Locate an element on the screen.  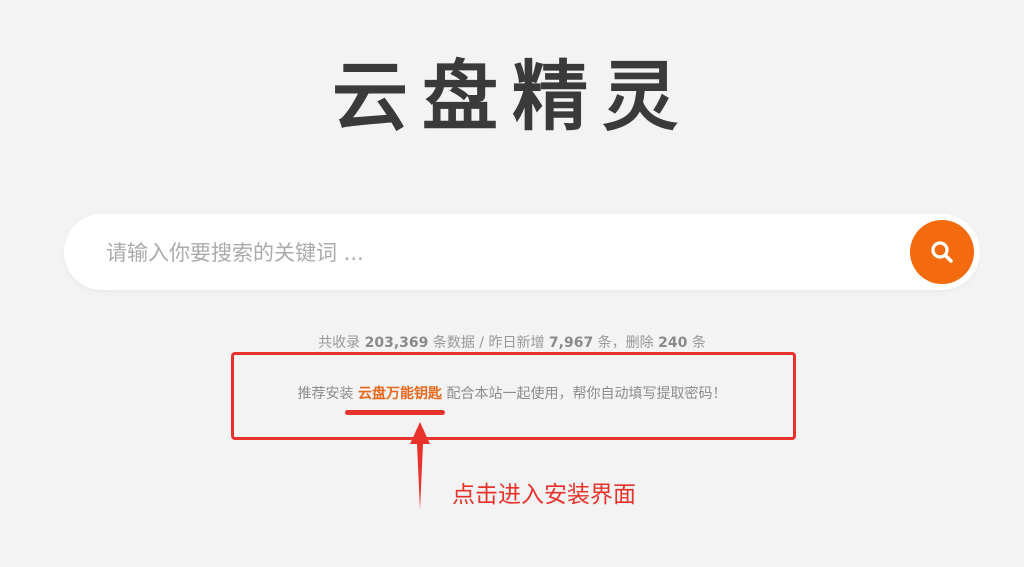
recommend-prefix: 推荐安装 is located at coordinates (325, 394).